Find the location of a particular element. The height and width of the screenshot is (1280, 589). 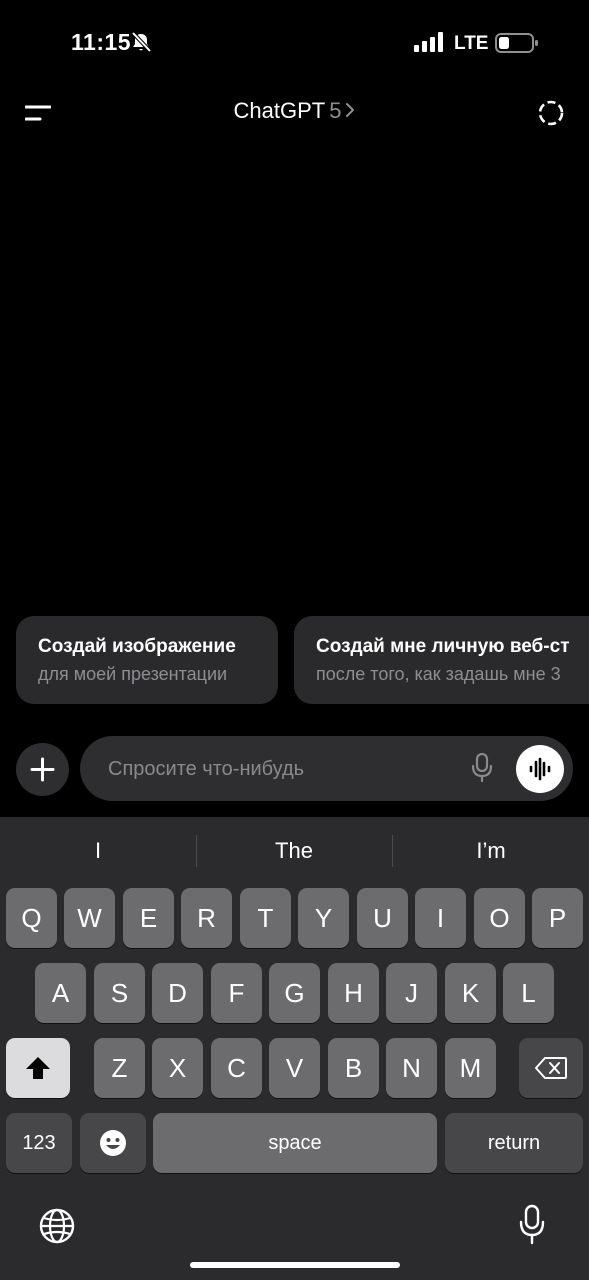

app-title: ChatGPT is located at coordinates (279, 110).